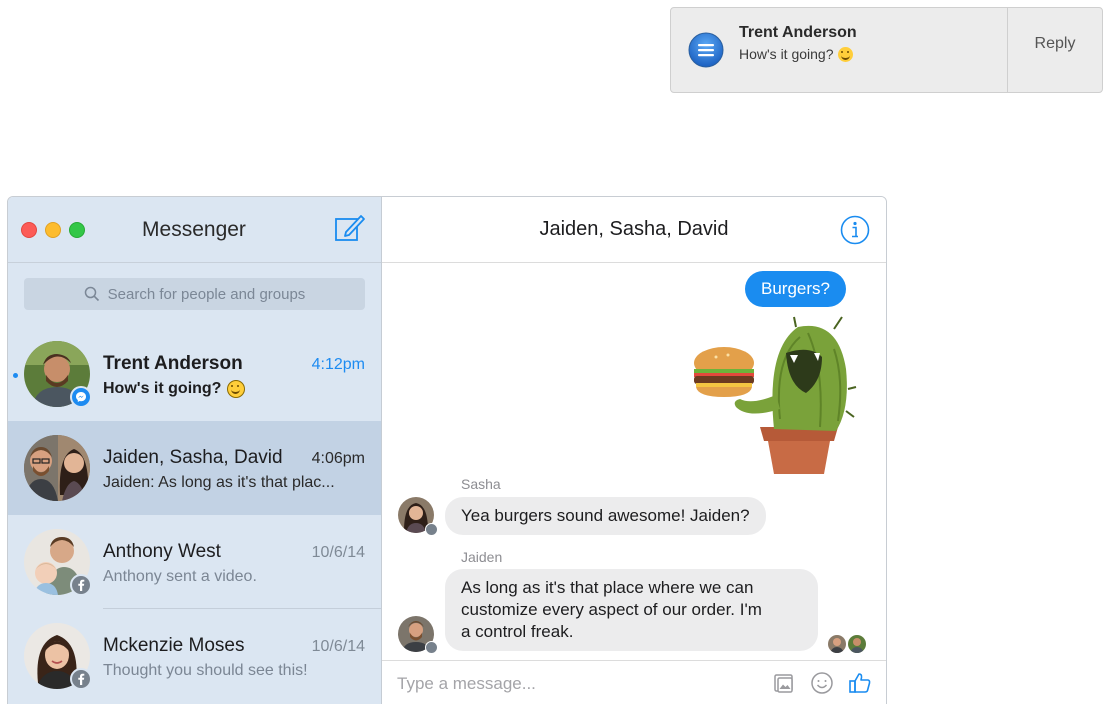  What do you see at coordinates (481, 484) in the screenshot?
I see `sender-name: Sasha` at bounding box center [481, 484].